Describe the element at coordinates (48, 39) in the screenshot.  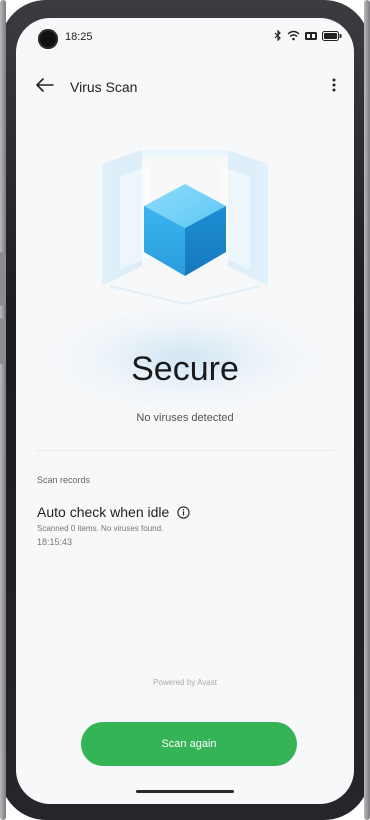
I see `front-camera` at that location.